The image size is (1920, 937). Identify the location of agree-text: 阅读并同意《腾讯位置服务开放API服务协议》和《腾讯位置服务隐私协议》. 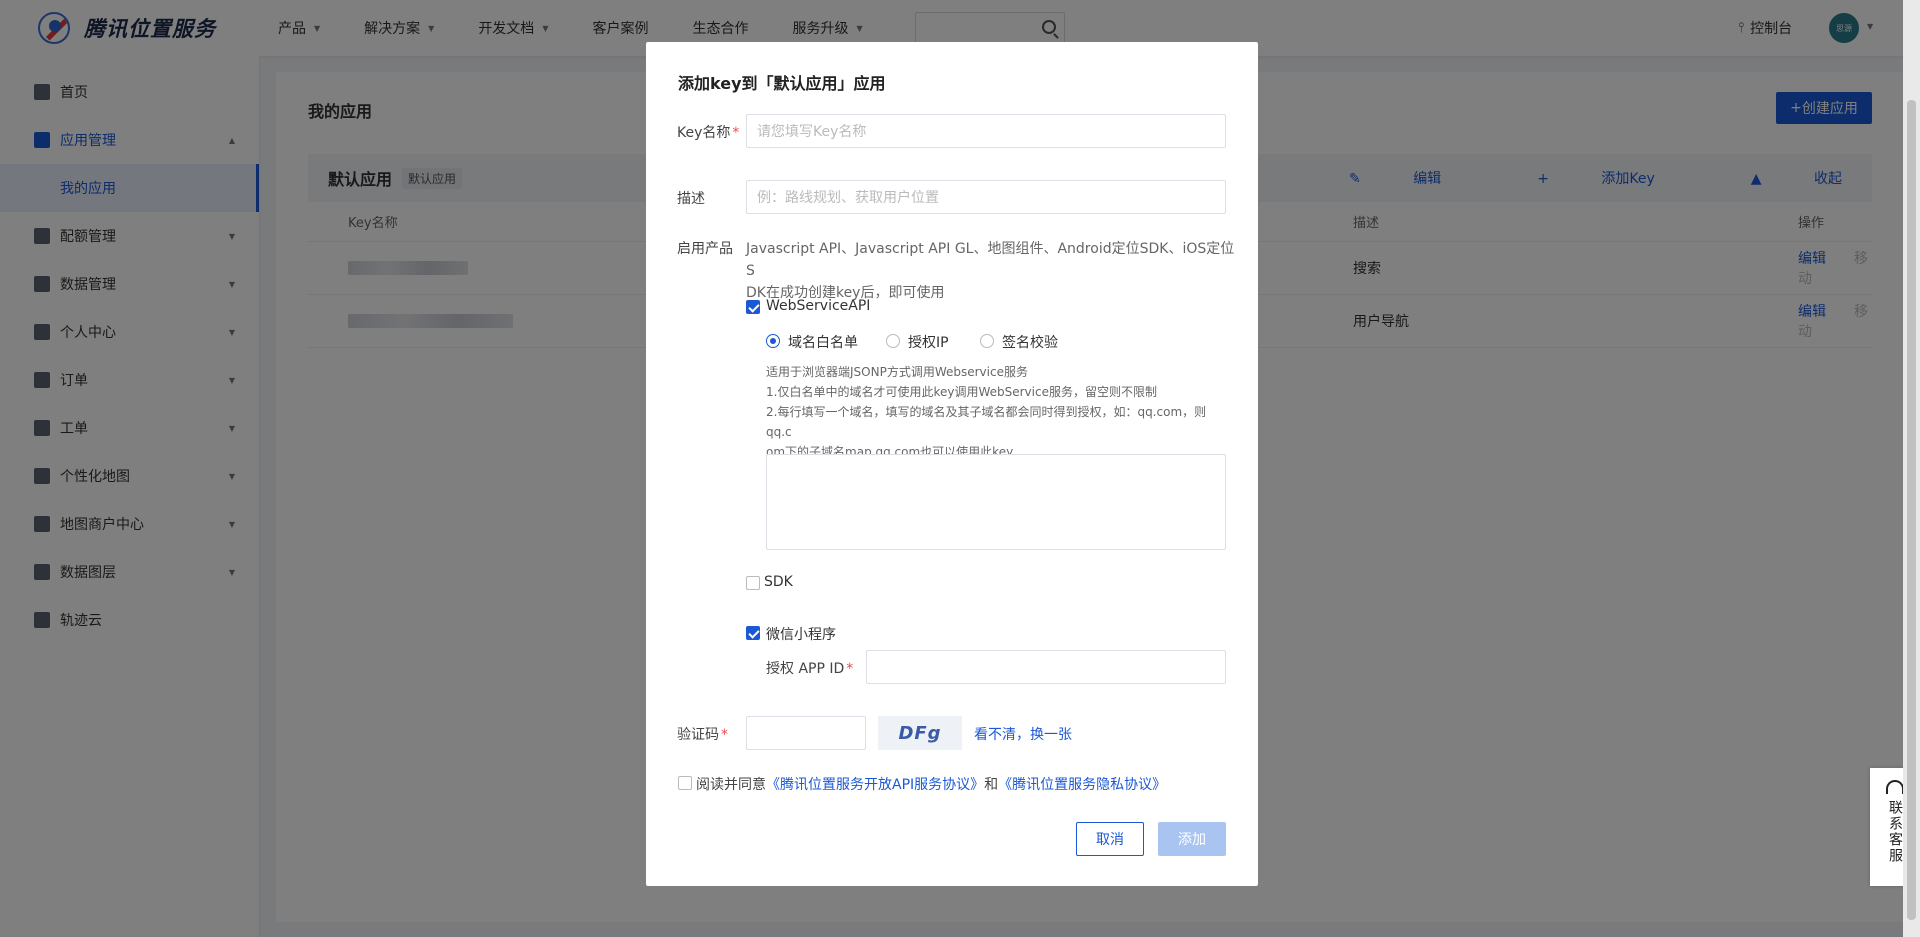
(931, 784).